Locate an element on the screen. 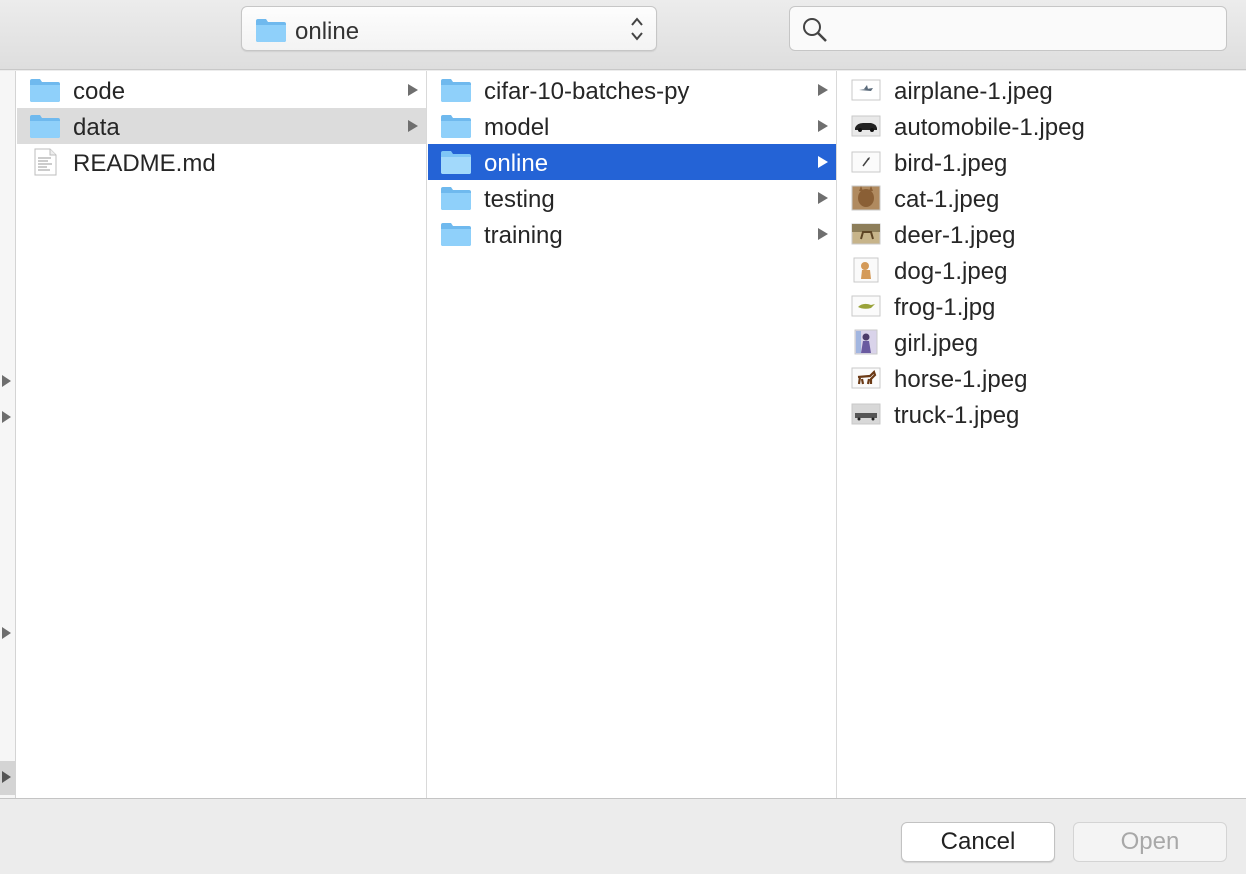 The height and width of the screenshot is (874, 1246). deer-thumbnail-icon is located at coordinates (866, 234).